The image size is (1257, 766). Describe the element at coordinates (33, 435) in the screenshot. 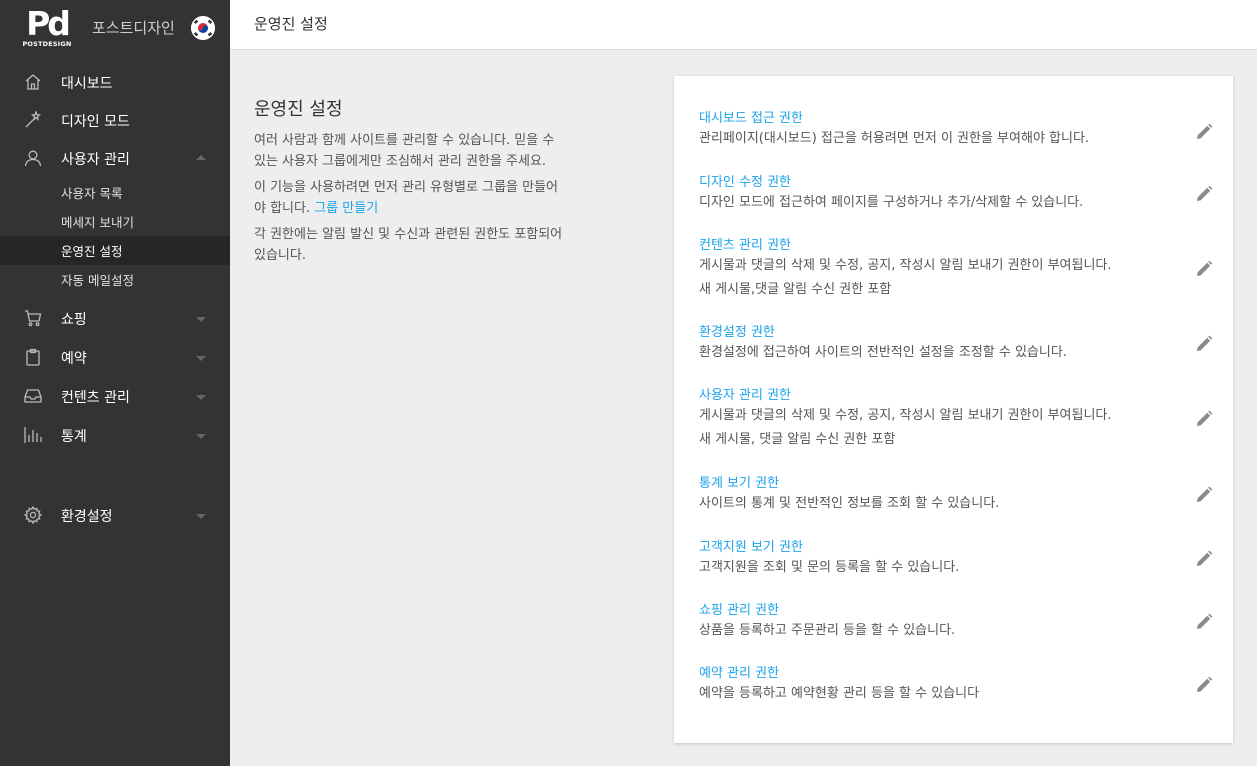

I see `bar-chart-icon` at that location.